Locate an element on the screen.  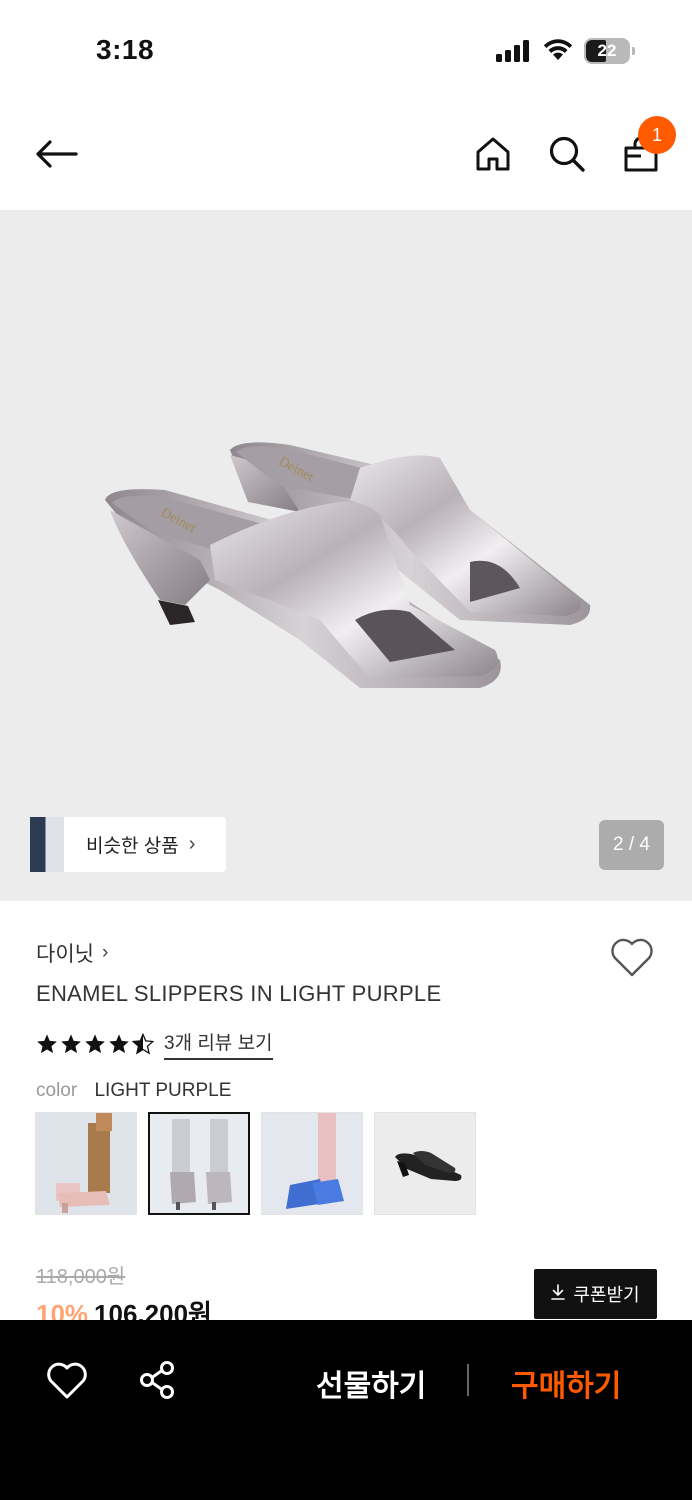
color-option-black is located at coordinates (425, 1163).